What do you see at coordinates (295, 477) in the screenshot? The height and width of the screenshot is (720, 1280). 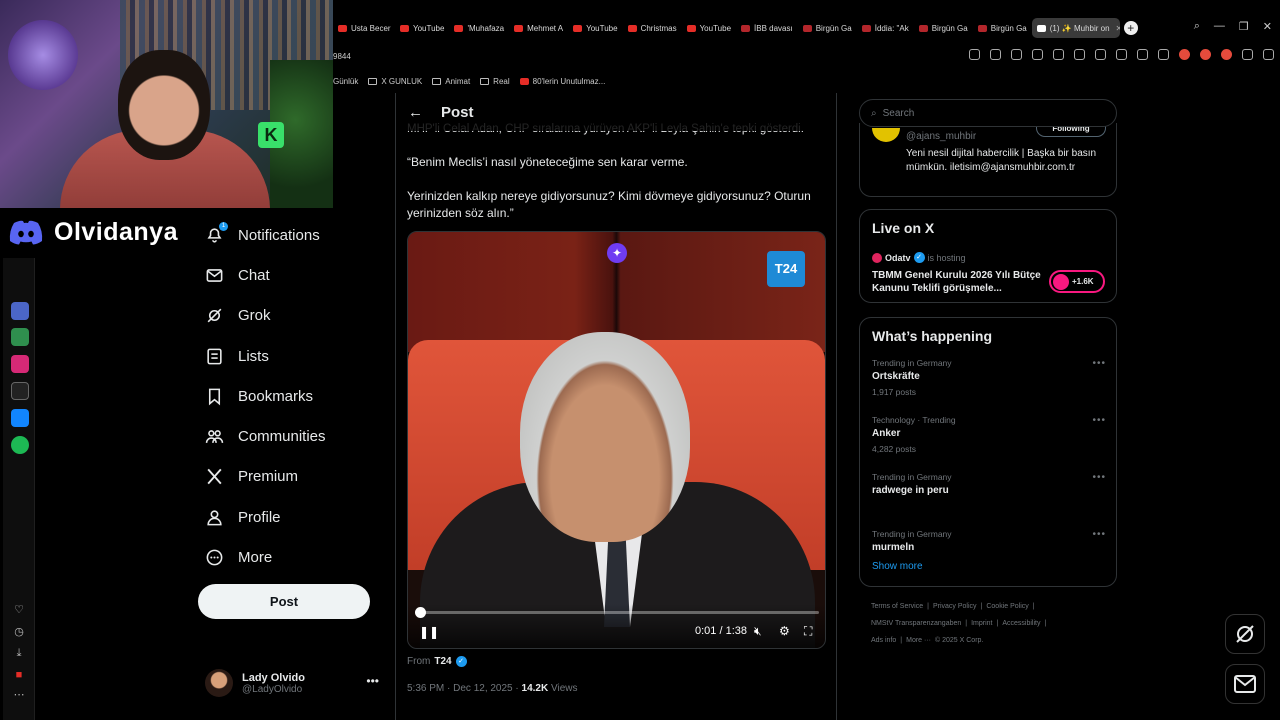 I see `nav-item-premium: Premium` at bounding box center [295, 477].